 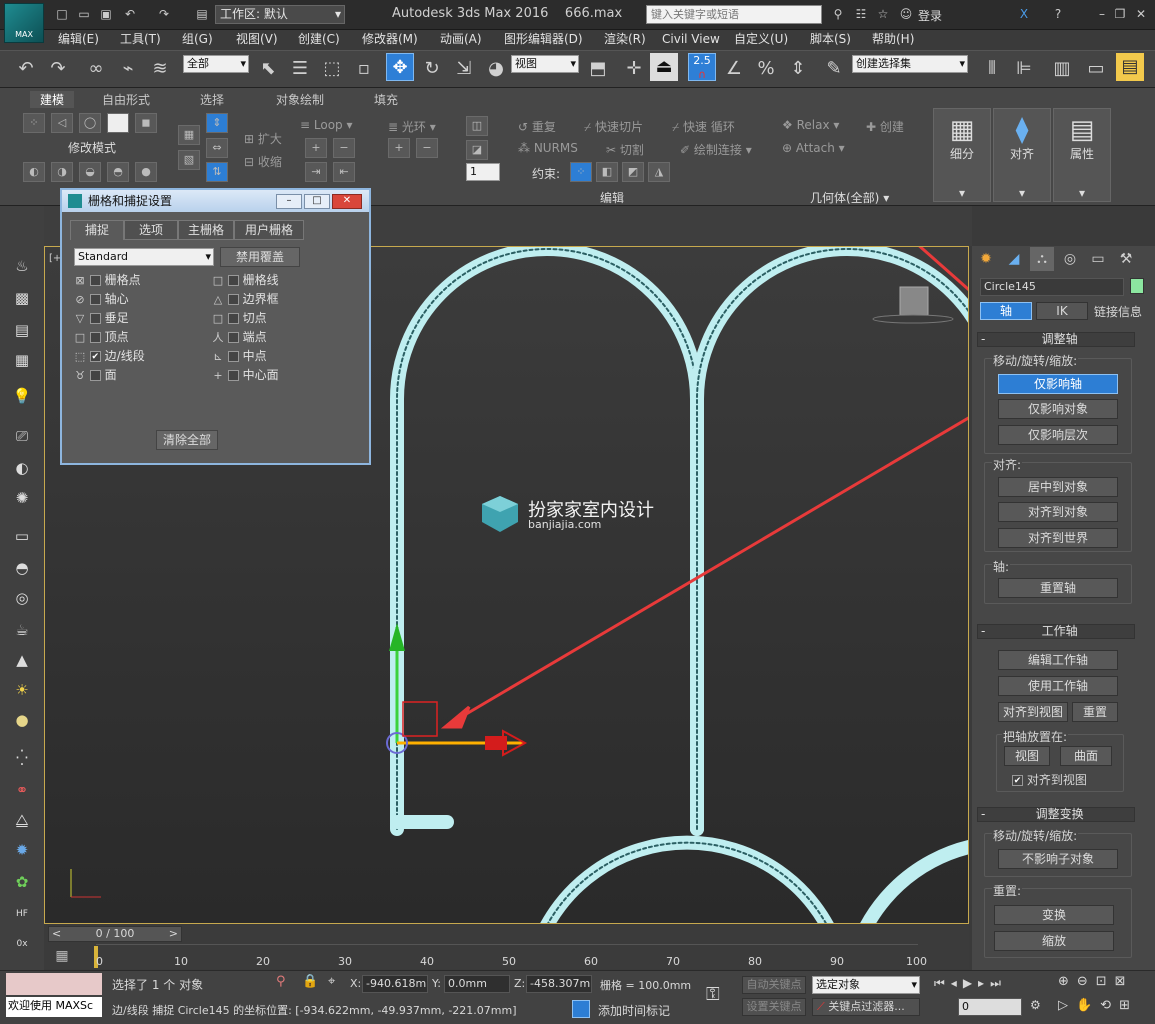 What do you see at coordinates (1058, 14) in the screenshot?
I see `help-icon: ?` at bounding box center [1058, 14].